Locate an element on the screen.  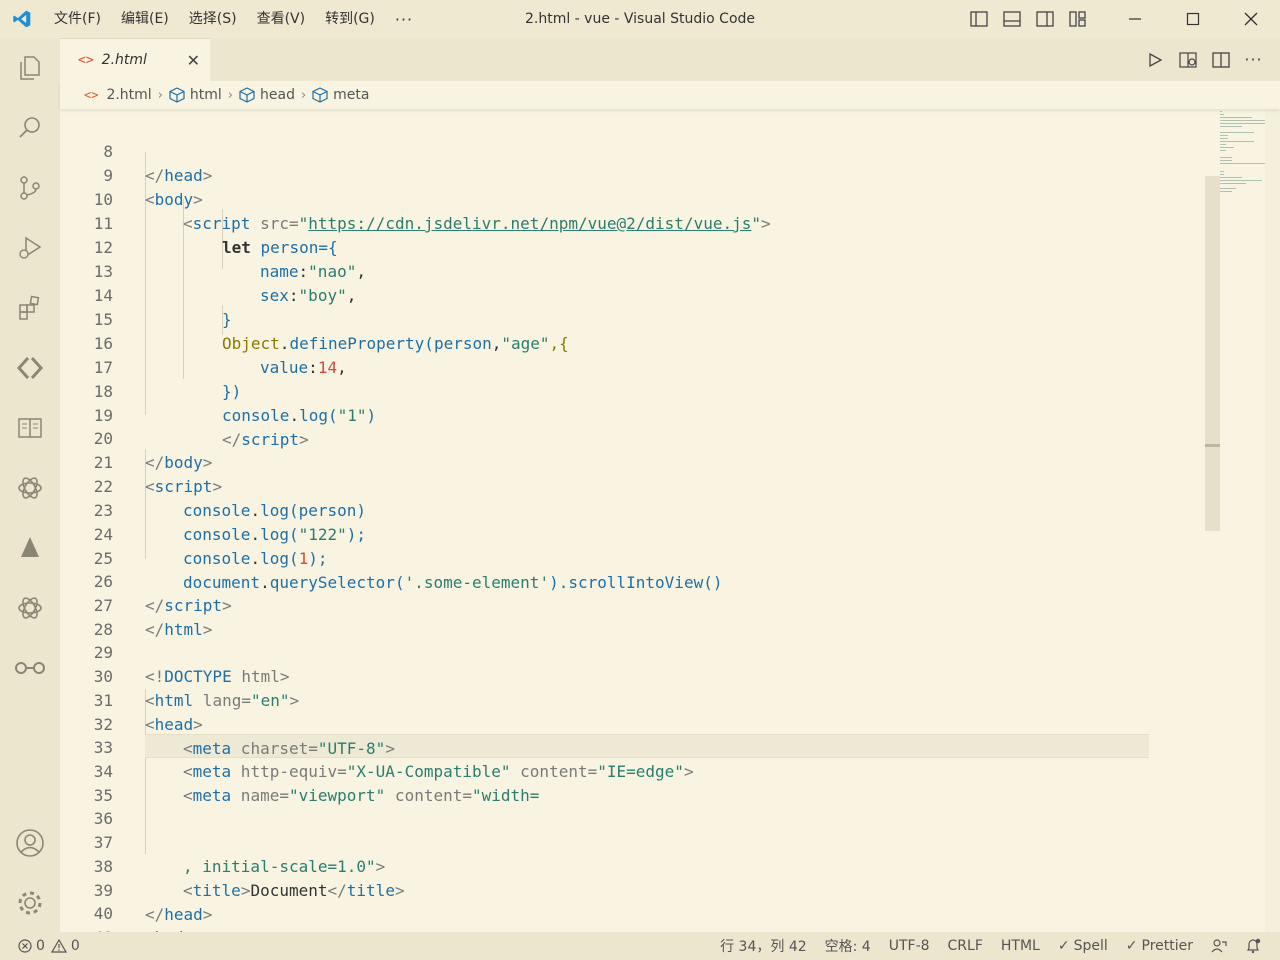
code-line: 28 is located at coordinates (662, 616).